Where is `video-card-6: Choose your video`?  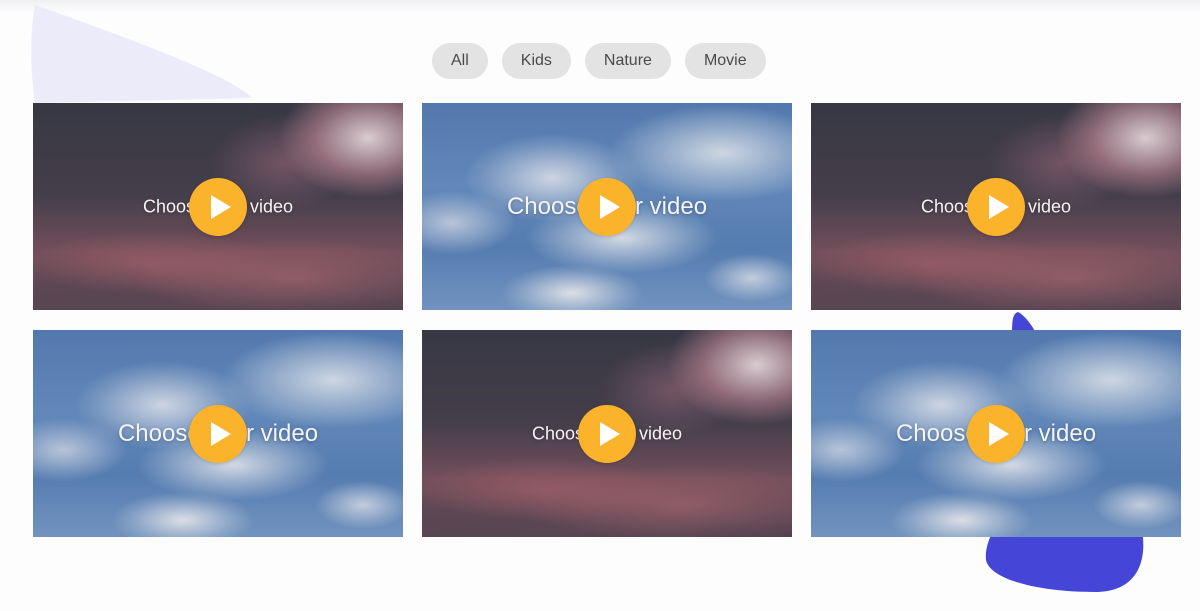
video-card-6: Choose your video is located at coordinates (996, 433).